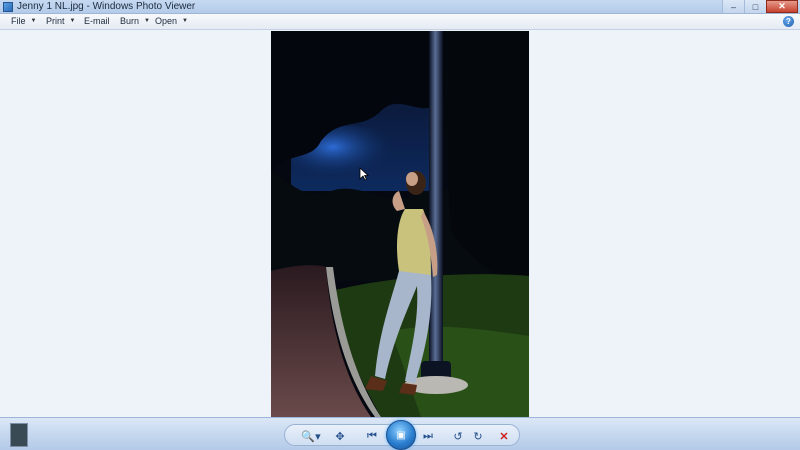 The image size is (800, 450). What do you see at coordinates (311, 436) in the screenshot?
I see `zoom-button: 🔍▾` at bounding box center [311, 436].